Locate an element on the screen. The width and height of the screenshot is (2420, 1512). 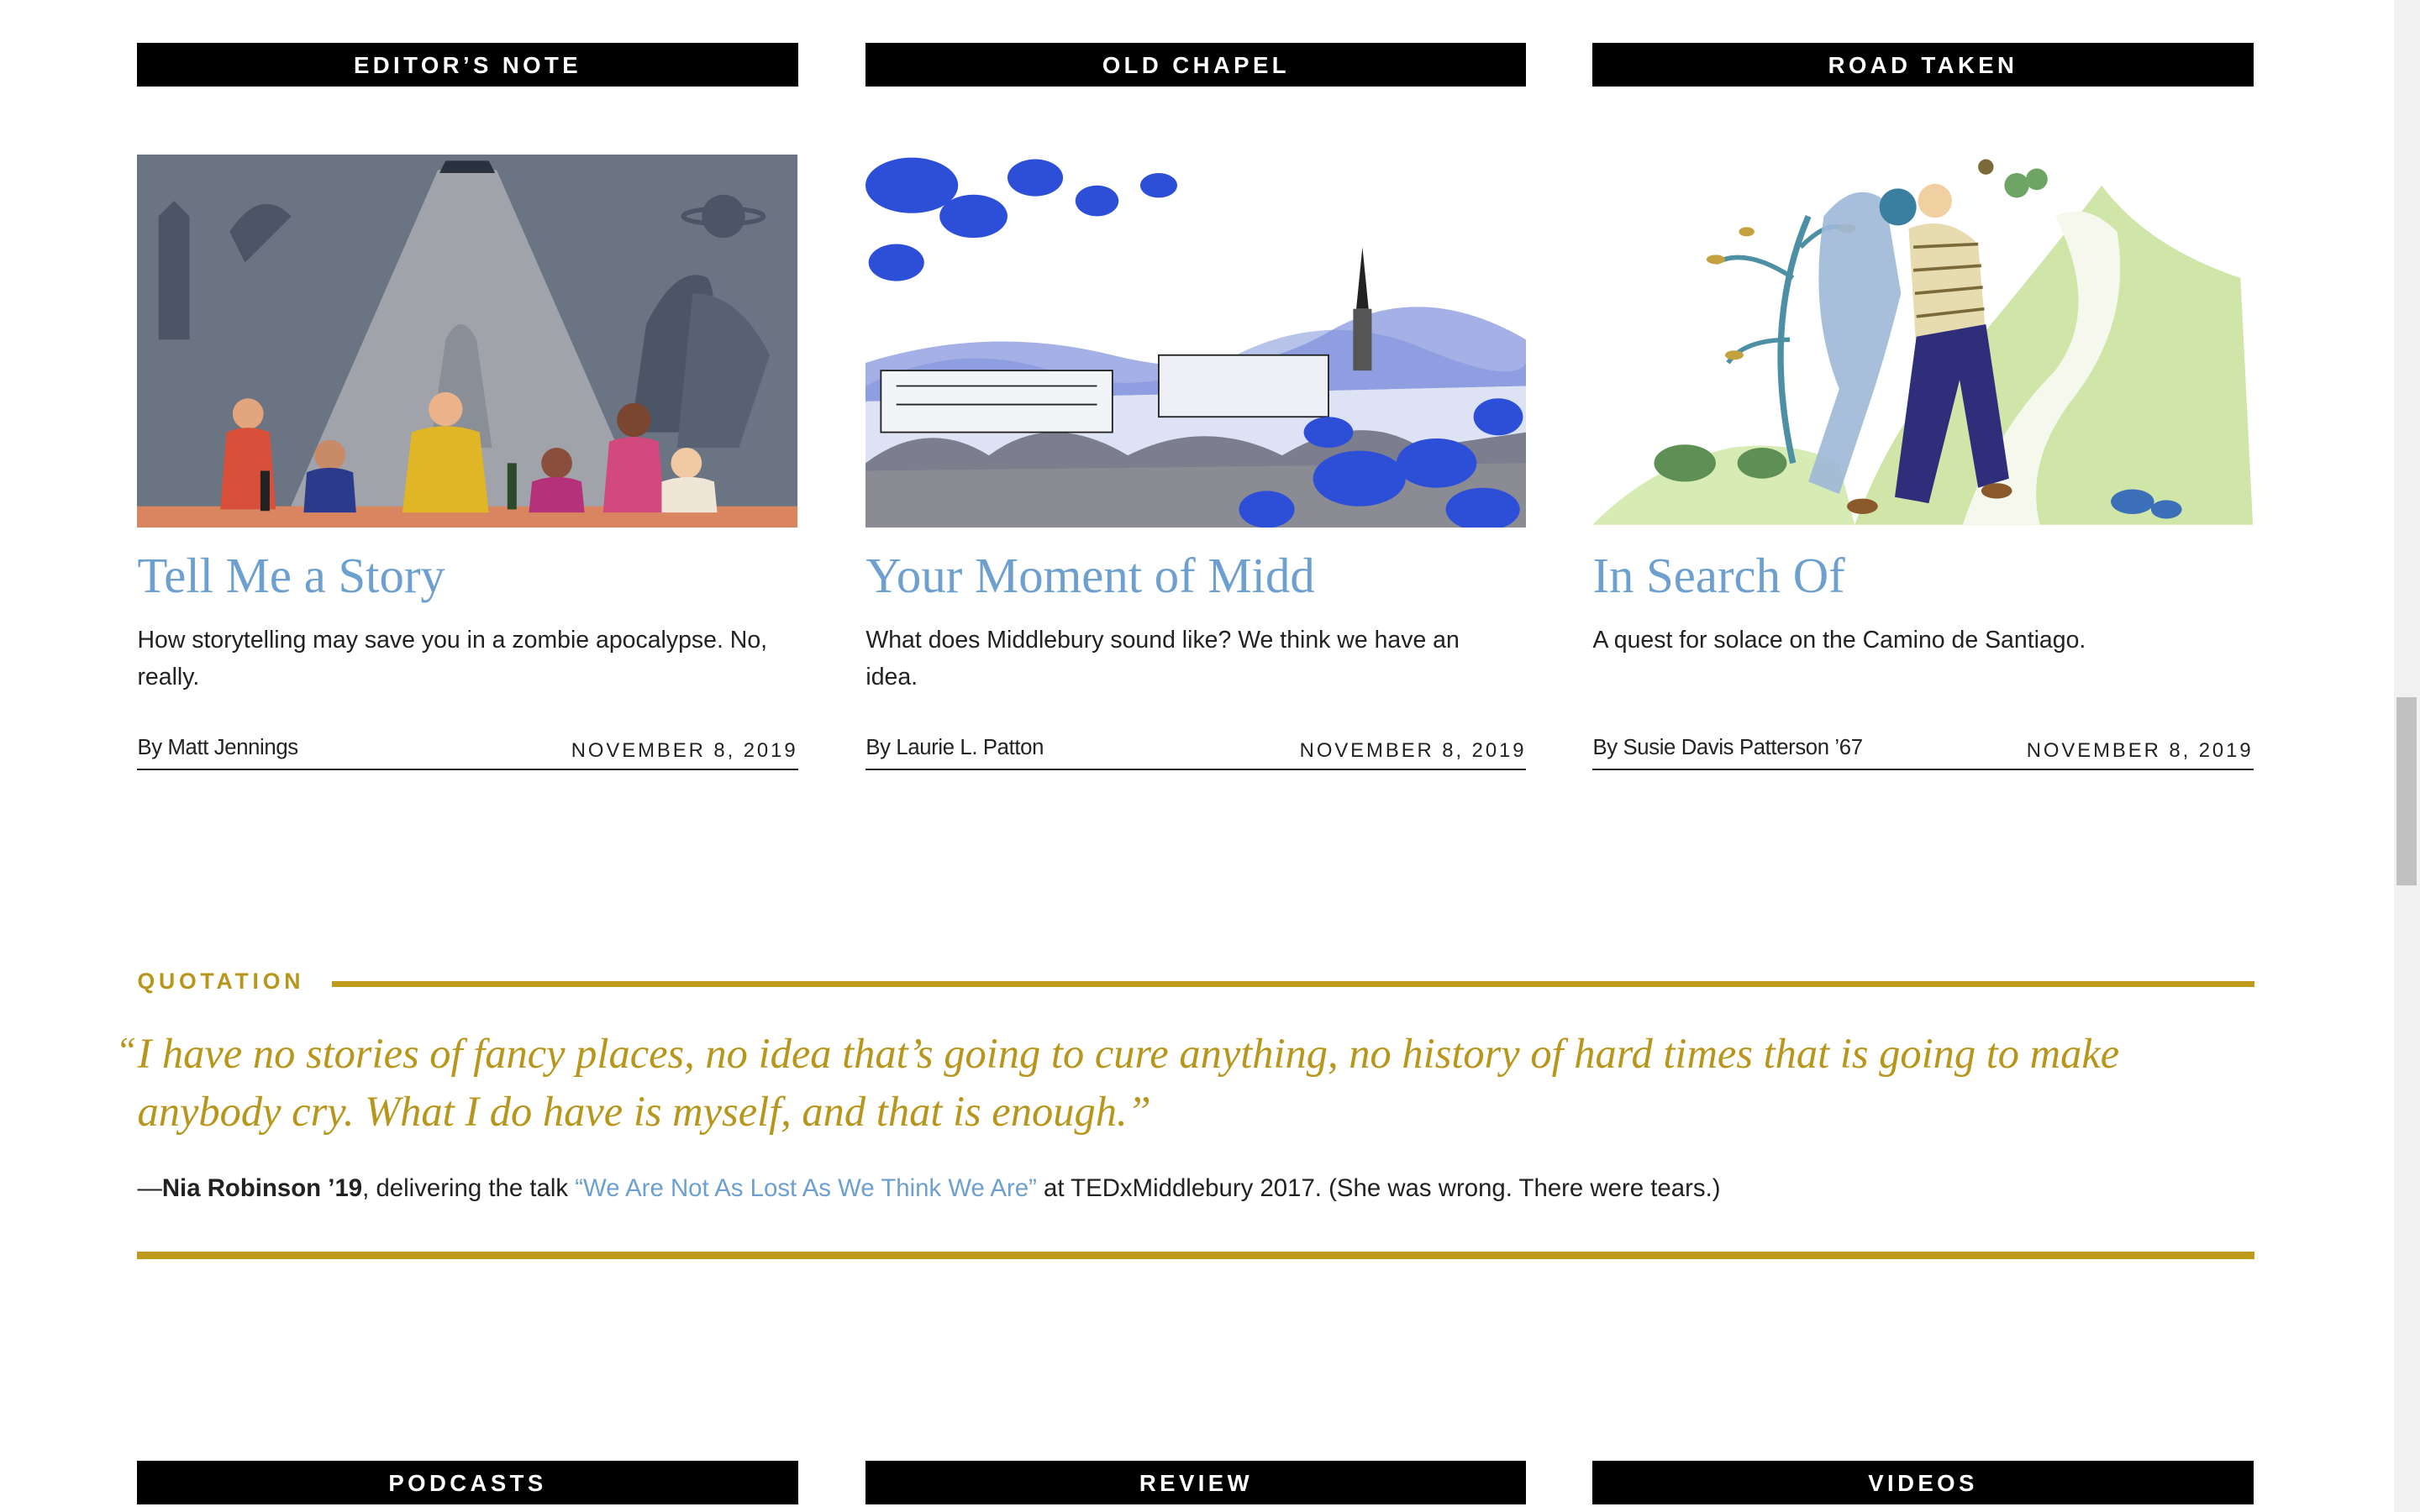
quotation-top-rule is located at coordinates (1293, 984).